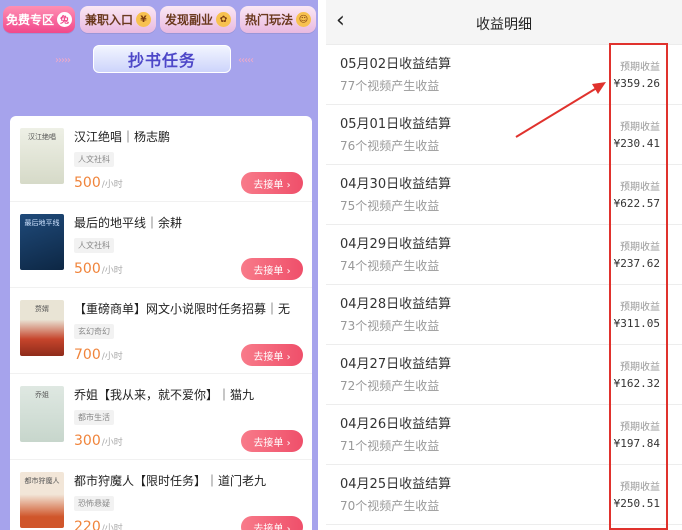 The width and height of the screenshot is (682, 530). I want to click on book-cover-text: 乔姐, so click(42, 395).